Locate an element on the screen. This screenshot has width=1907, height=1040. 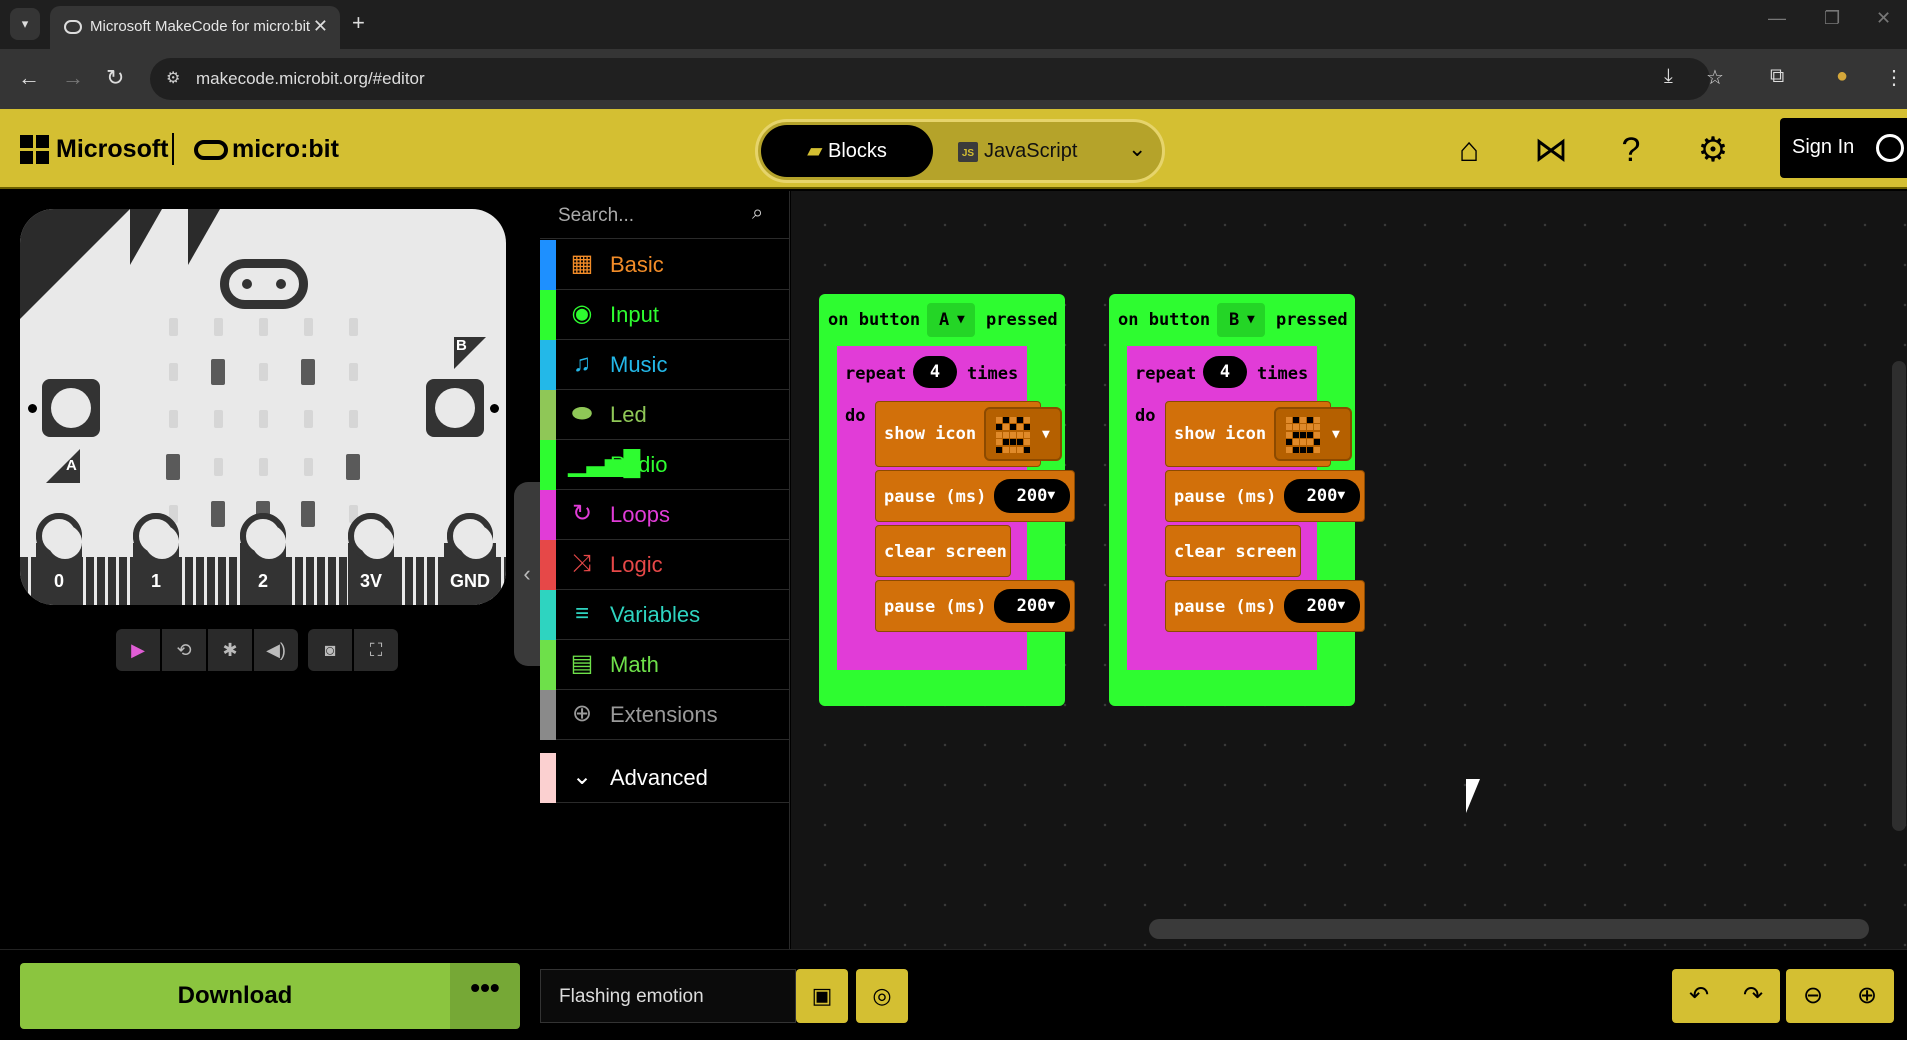
extensions-icon: ⧉ is located at coordinates (1777, 76).